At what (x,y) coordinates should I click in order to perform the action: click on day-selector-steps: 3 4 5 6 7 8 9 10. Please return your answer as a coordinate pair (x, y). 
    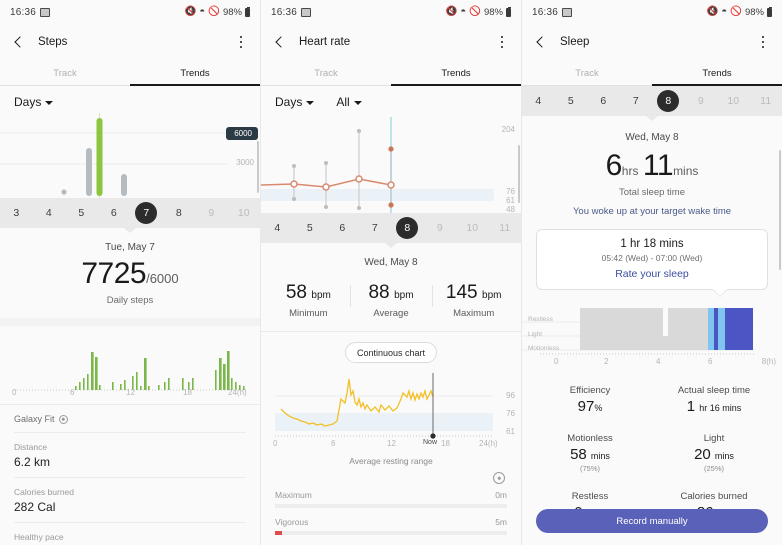
    Looking at the image, I should click on (130, 213).